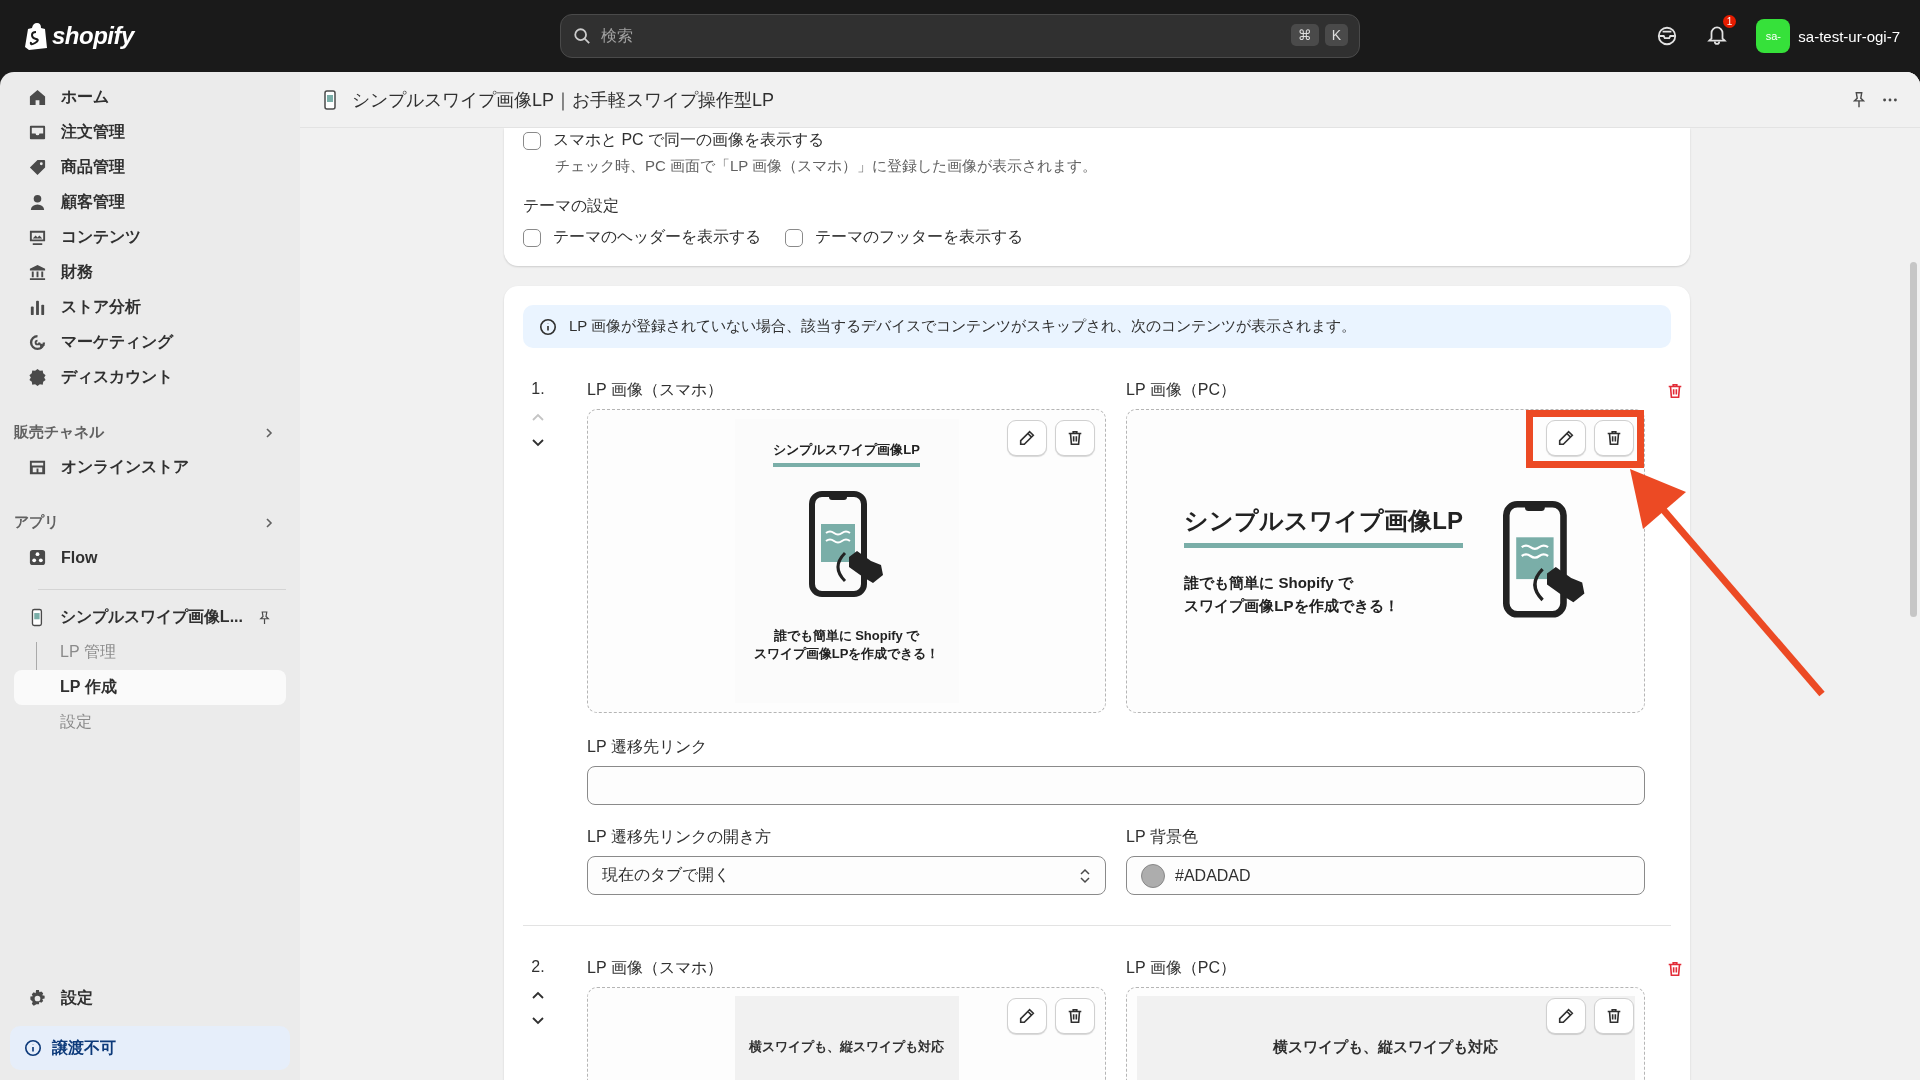  What do you see at coordinates (150, 1048) in the screenshot?
I see `transfer-notice: 譲渡不可` at bounding box center [150, 1048].